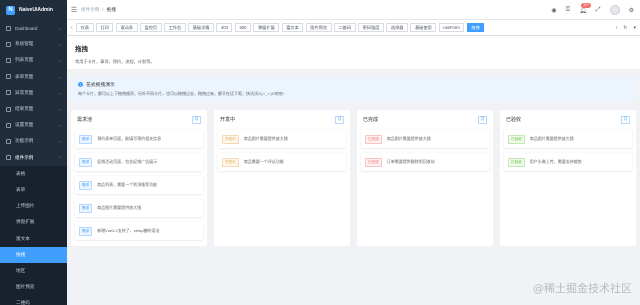 Image resolution: width=640 pixels, height=305 pixels. Describe the element at coordinates (617, 28) in the screenshot. I see `tags-scroll-right-icon: ›` at that location.